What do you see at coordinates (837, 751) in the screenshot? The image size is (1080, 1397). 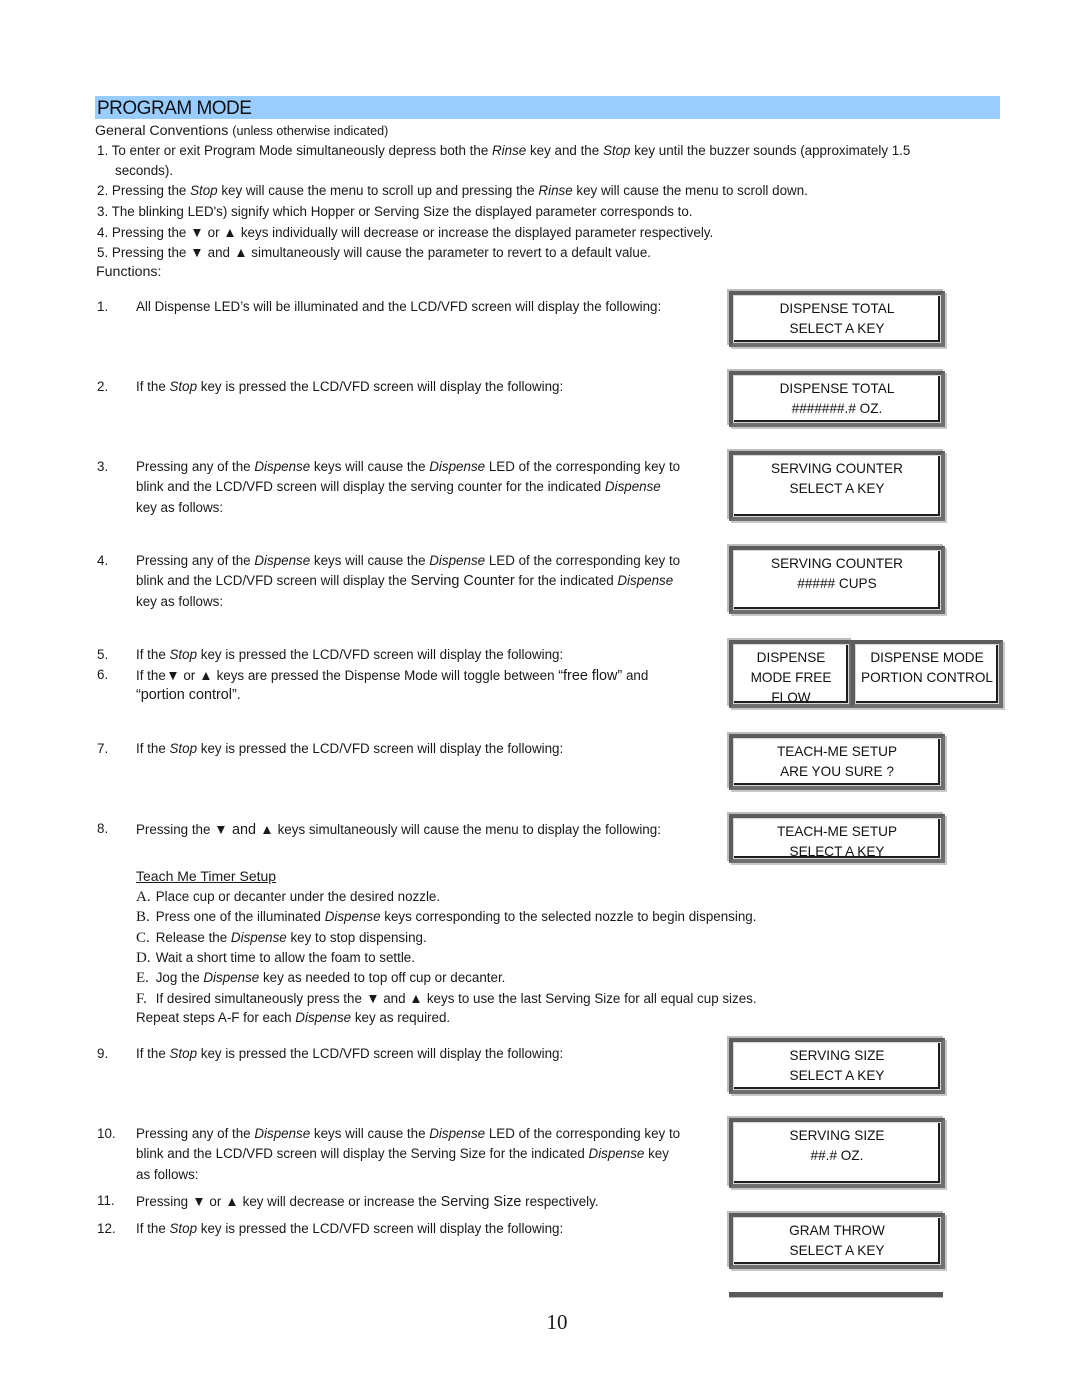 I see `lcd-line: TEACH-ME SETUP` at bounding box center [837, 751].